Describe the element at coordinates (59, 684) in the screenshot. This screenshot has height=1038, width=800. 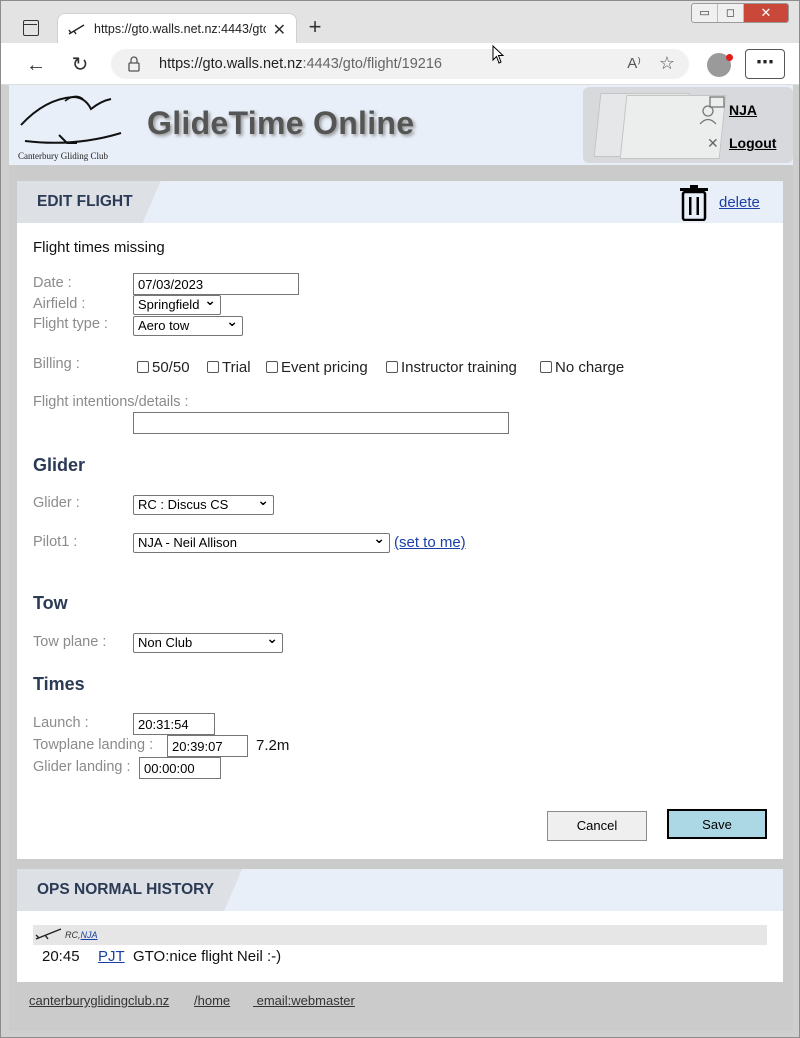
I see `times-section-title: Times` at that location.